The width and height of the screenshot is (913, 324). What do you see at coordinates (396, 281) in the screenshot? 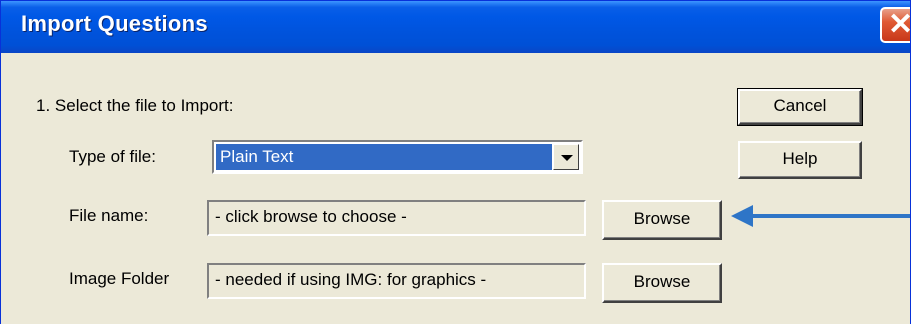
I see `image-folder-field: - needed if using IMG: for graphics -` at bounding box center [396, 281].